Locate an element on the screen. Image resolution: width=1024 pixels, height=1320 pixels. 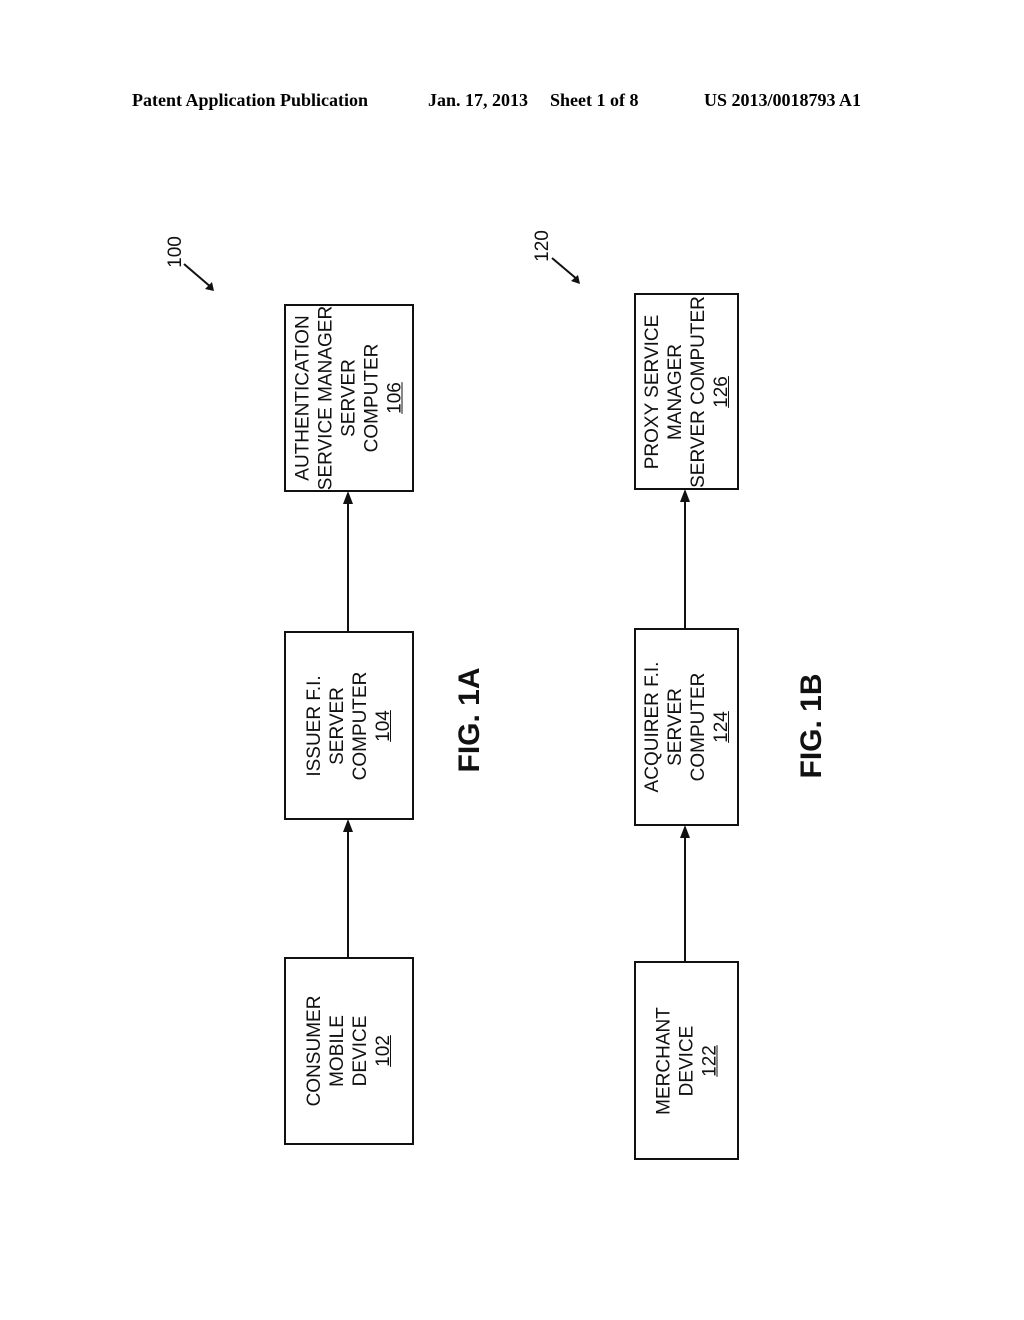
box-line: SERVICE MANAGER is located at coordinates (326, 398).